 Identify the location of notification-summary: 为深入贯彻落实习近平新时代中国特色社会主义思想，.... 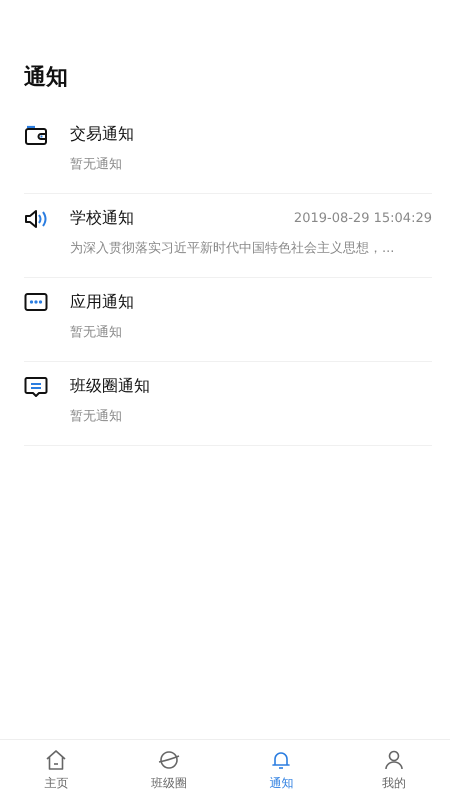
(232, 248).